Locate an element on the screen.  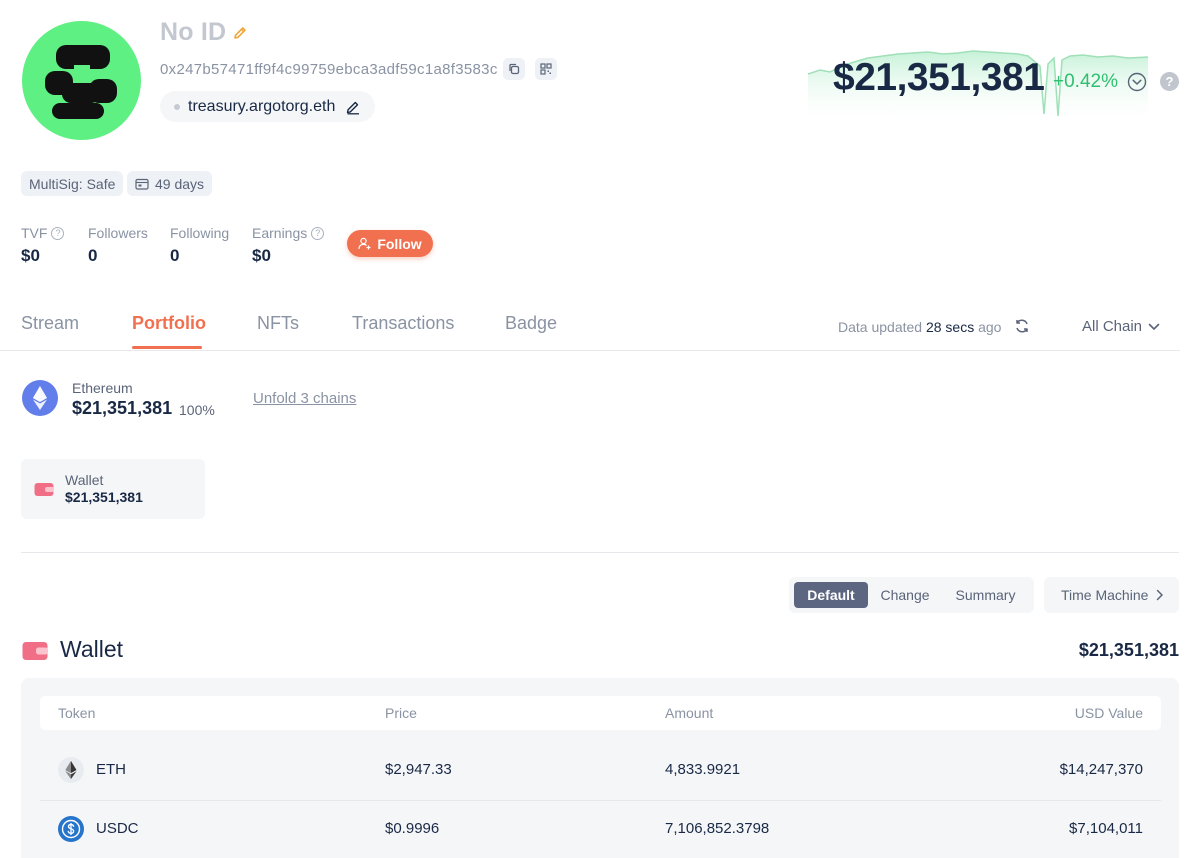
chain-name: Ethereum is located at coordinates (102, 388).